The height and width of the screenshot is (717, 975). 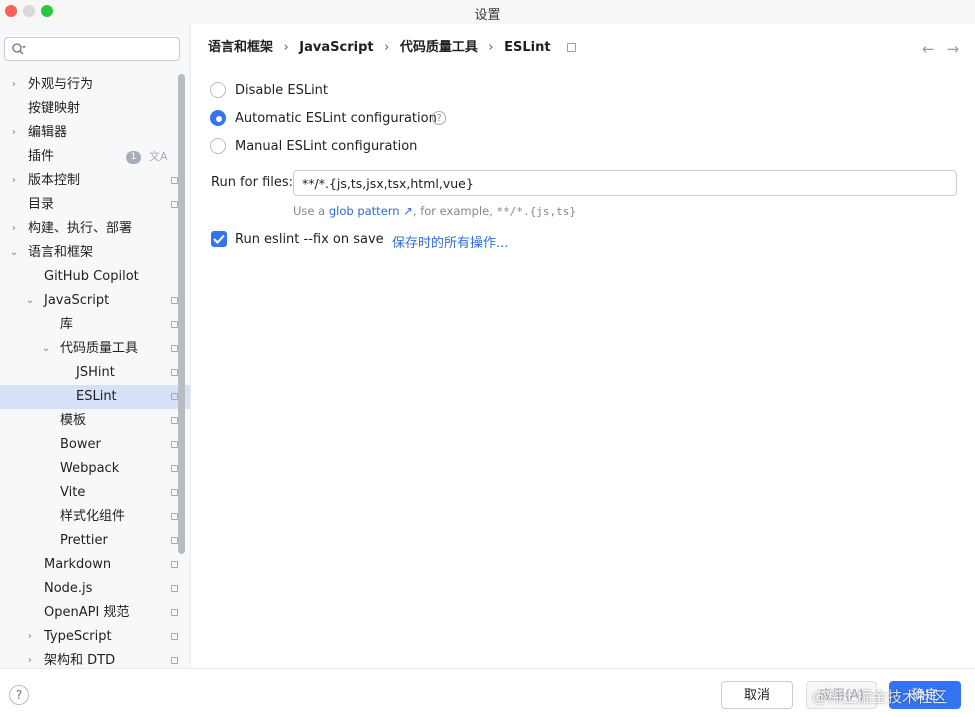 I want to click on hint-prefix: Use a, so click(x=309, y=211).